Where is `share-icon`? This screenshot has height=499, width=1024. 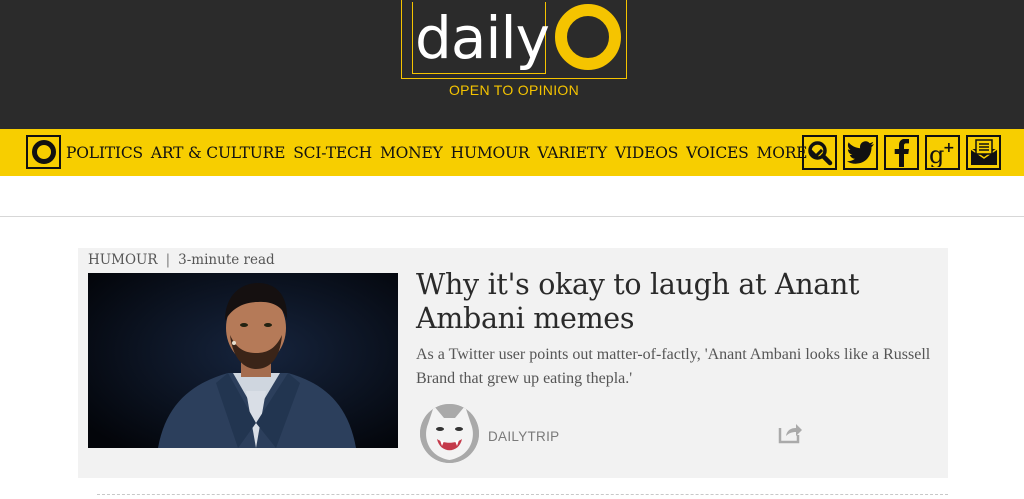
share-icon is located at coordinates (790, 433).